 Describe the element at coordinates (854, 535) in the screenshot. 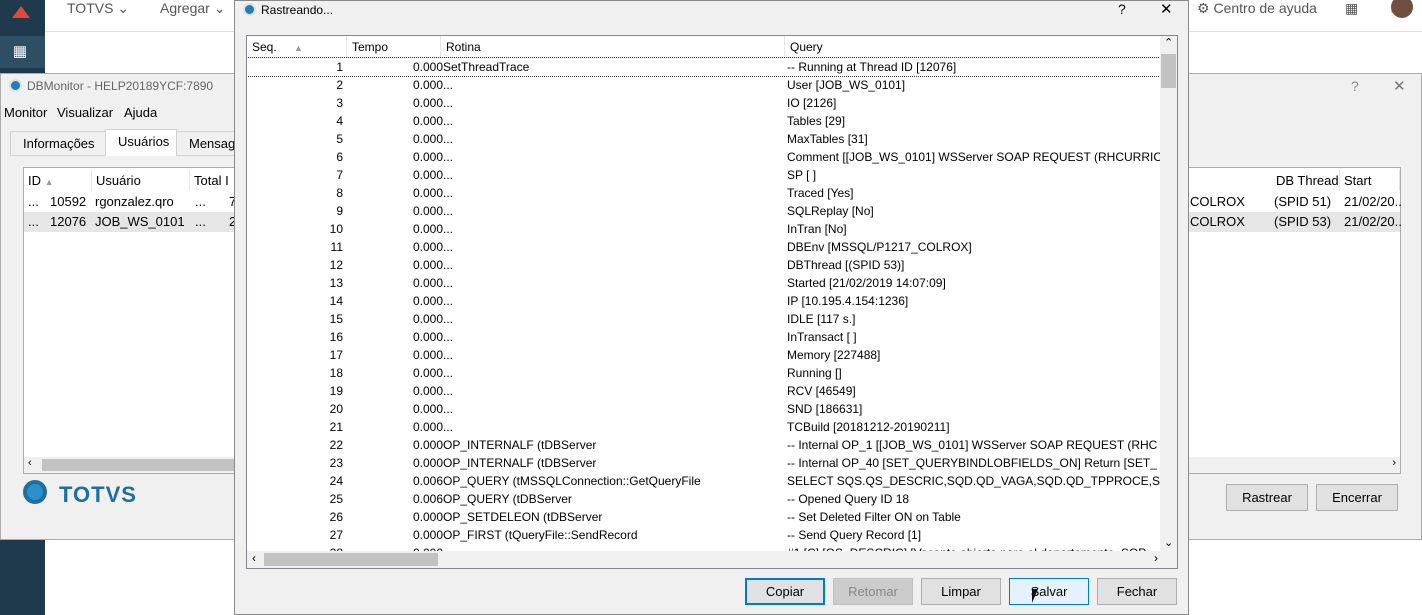

I see `cell-query: -- Send Query Record [1]` at that location.